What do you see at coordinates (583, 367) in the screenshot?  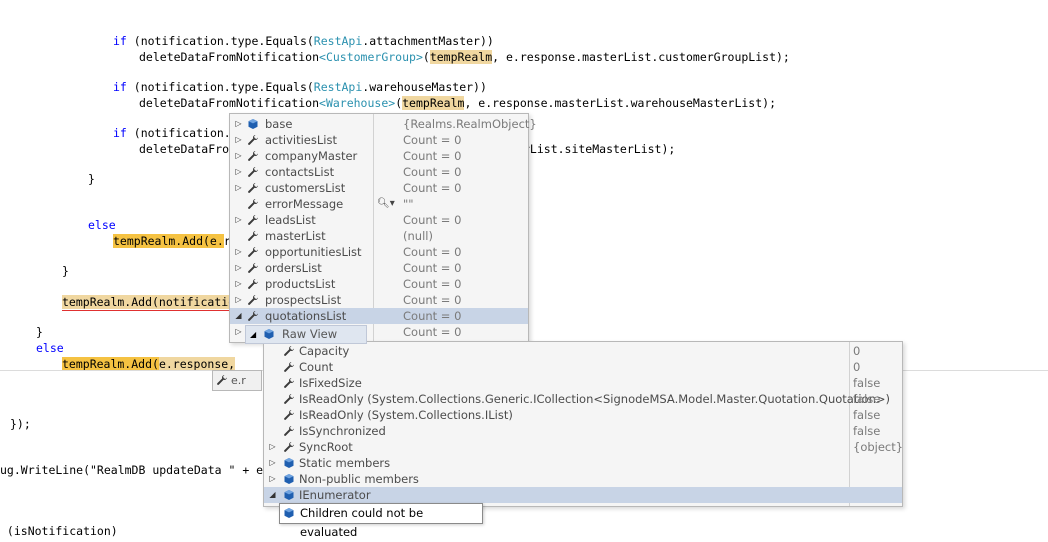 I see `subtip-row: Count 0` at bounding box center [583, 367].